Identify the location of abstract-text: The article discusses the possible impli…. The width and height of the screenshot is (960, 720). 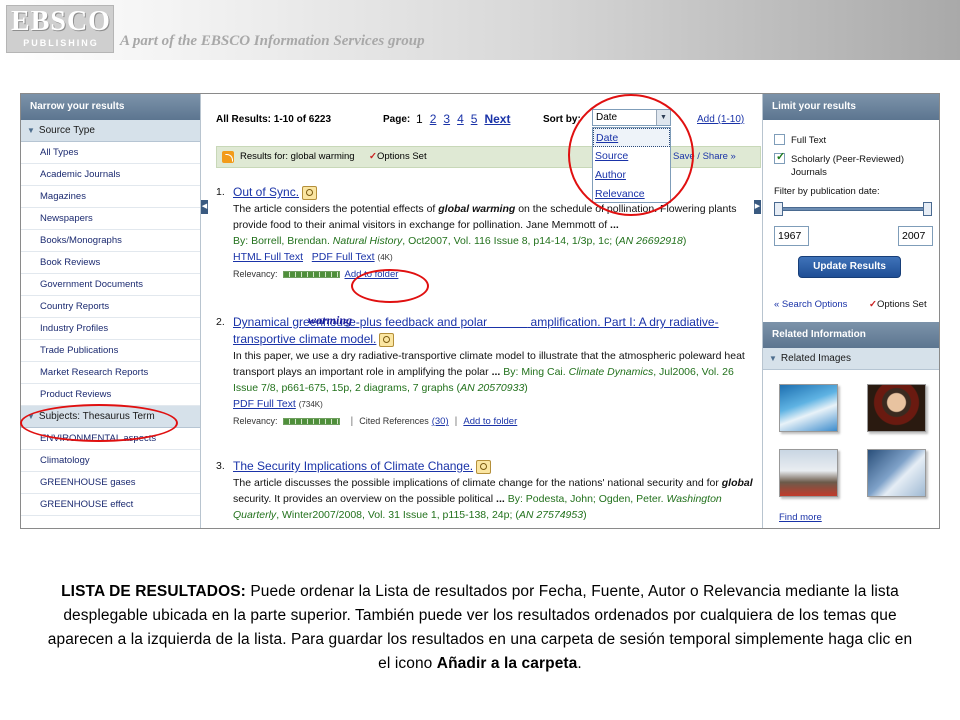
(477, 483).